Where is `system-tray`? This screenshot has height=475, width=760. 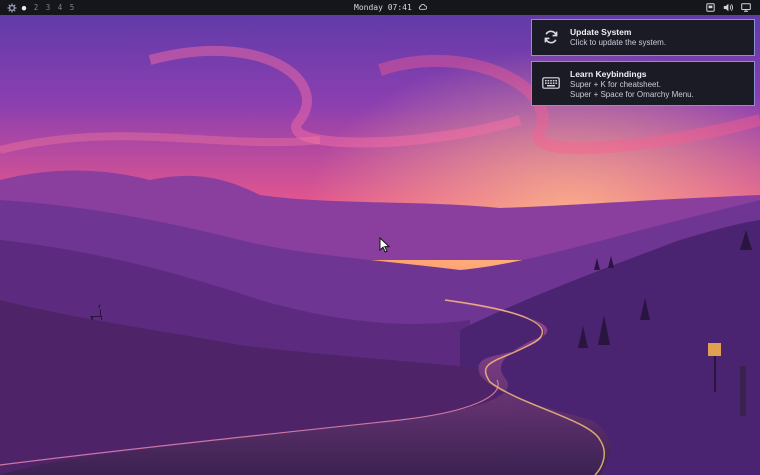
system-tray is located at coordinates (728, 7).